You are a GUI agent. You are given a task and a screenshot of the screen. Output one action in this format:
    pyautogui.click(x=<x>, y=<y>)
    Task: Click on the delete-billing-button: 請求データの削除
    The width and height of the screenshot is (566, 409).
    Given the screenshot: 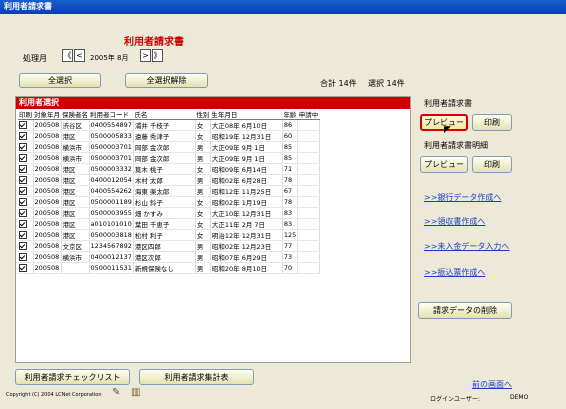 What is the action you would take?
    pyautogui.click(x=465, y=310)
    